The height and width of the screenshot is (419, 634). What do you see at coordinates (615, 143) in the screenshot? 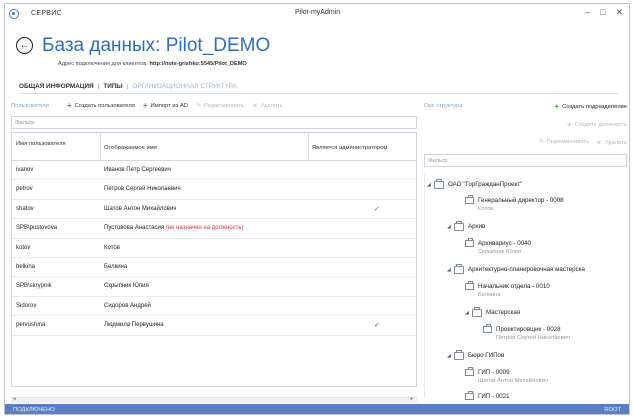
I see `delete-org-label: Удалить` at bounding box center [615, 143].